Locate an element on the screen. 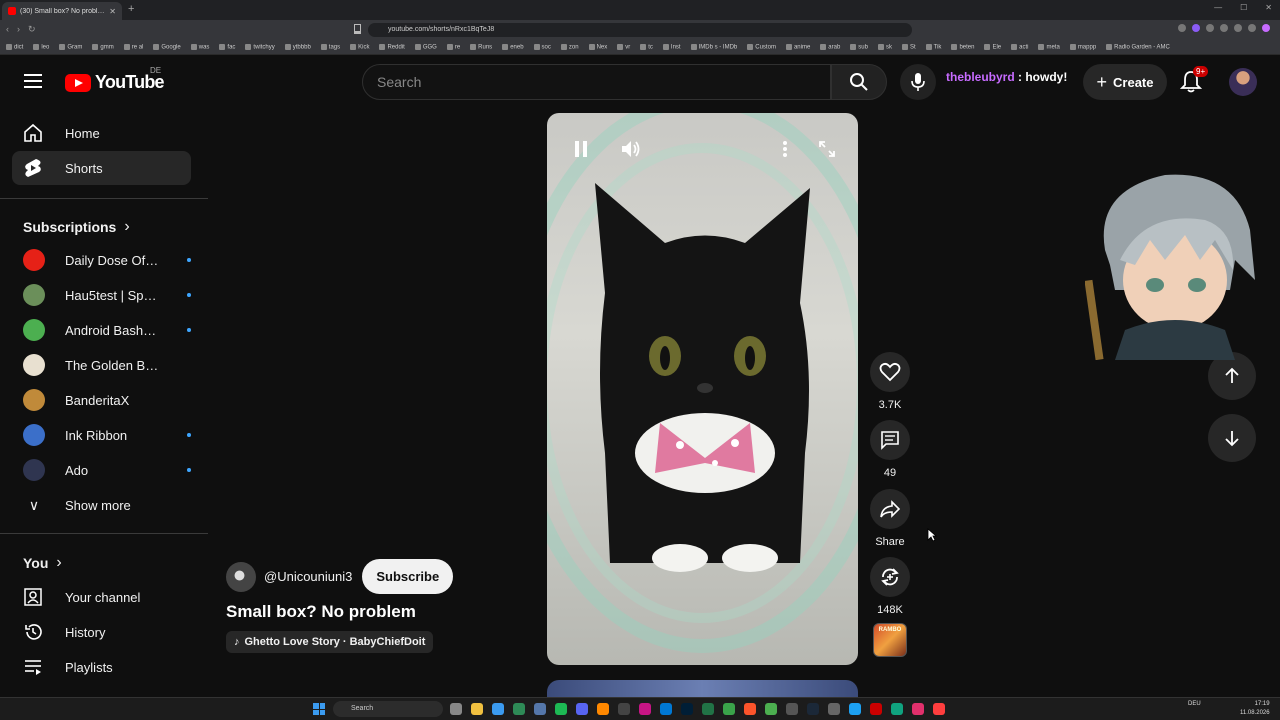  profile-icon is located at coordinates (1266, 28).